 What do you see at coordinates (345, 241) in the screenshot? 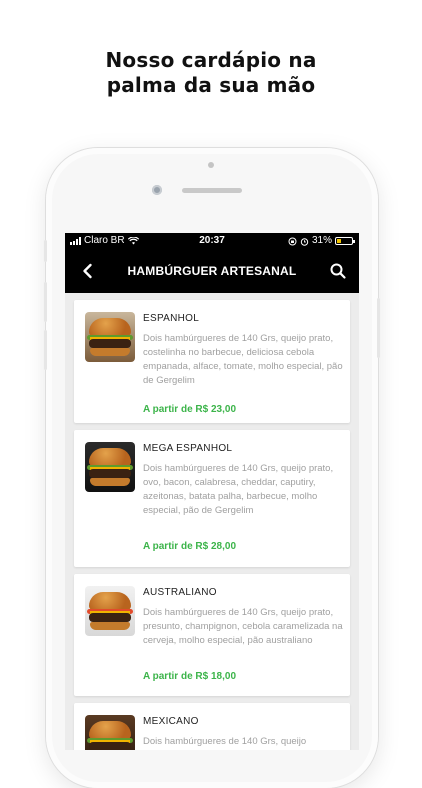
I see `battery-icon` at bounding box center [345, 241].